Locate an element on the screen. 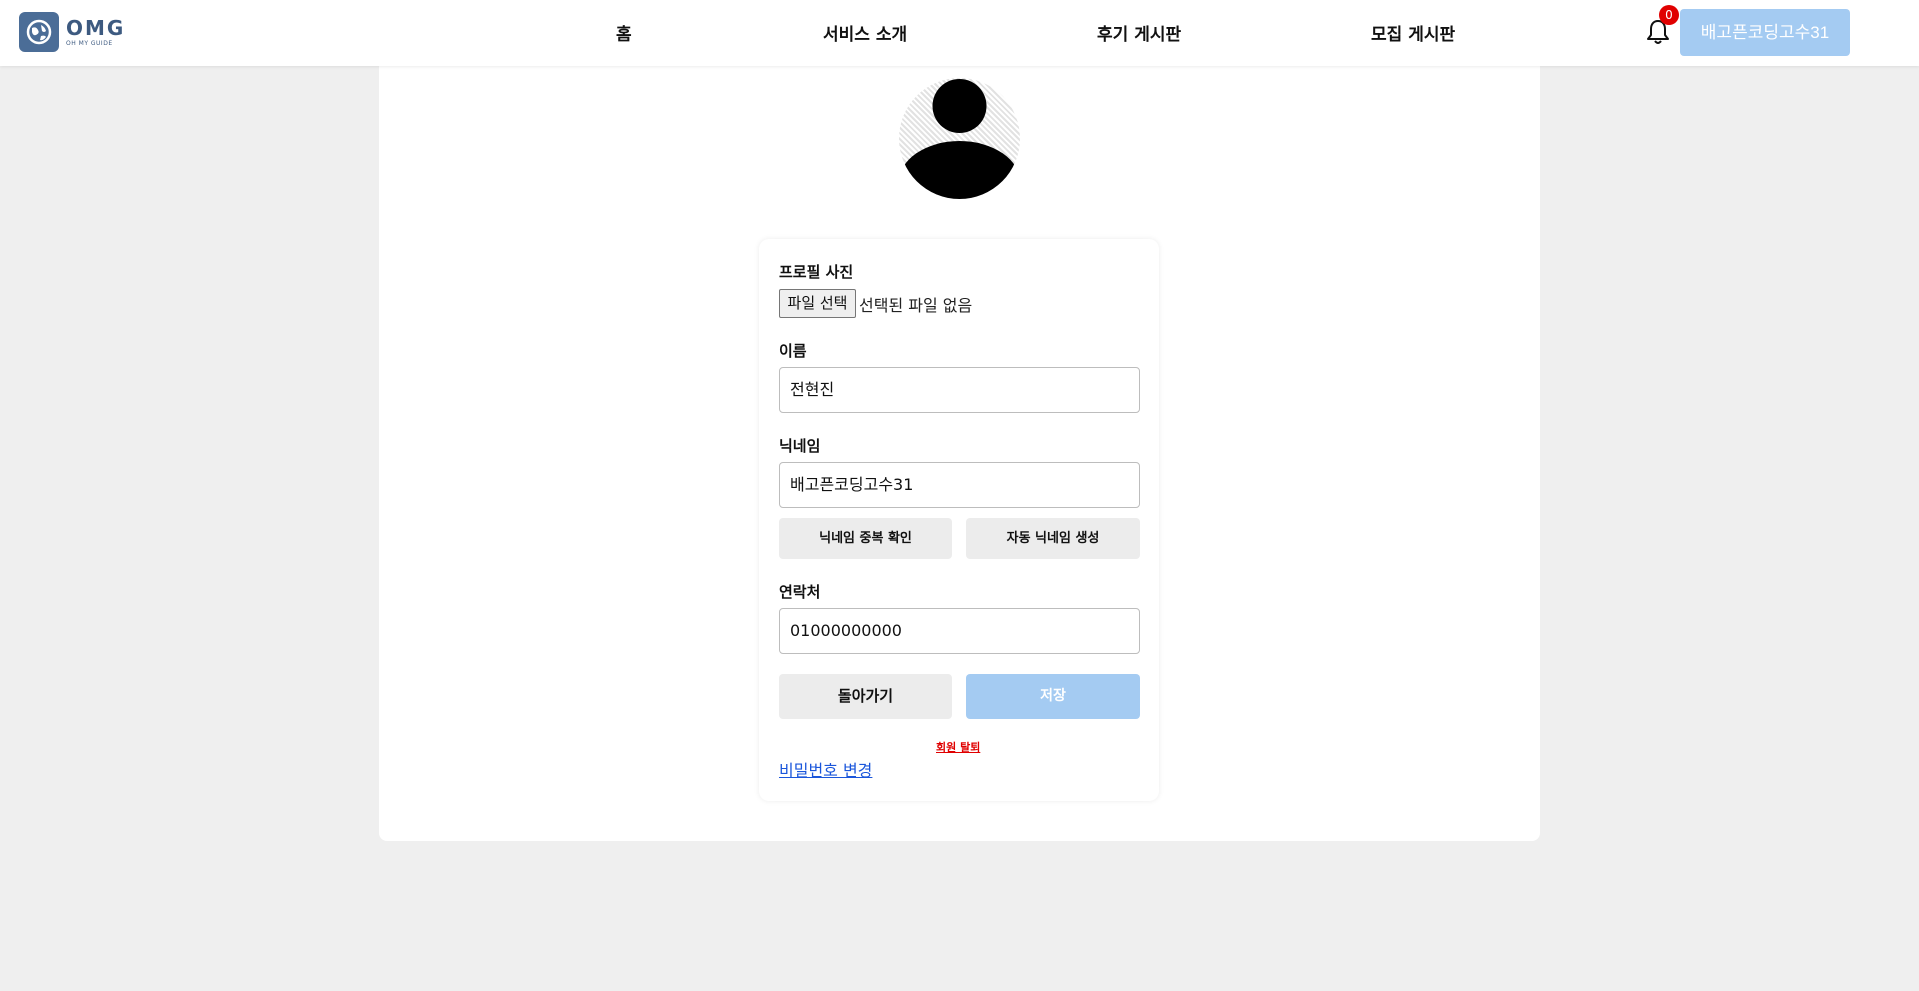 This screenshot has width=1919, height=991. nickname-label: 닉네임 is located at coordinates (800, 446).